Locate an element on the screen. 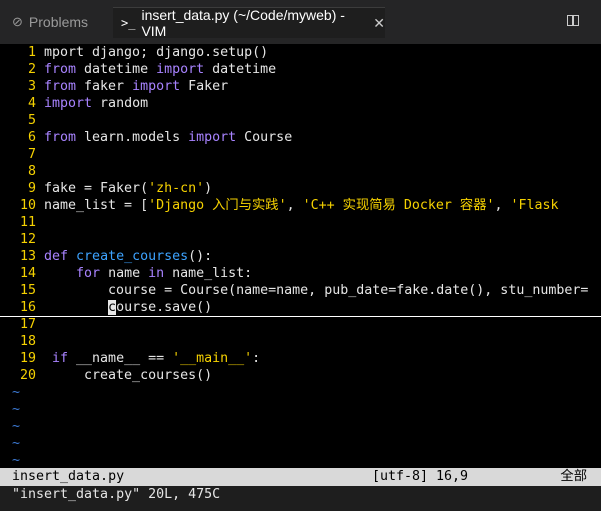  line-text: if __name__ == '__main__': is located at coordinates (156, 358).